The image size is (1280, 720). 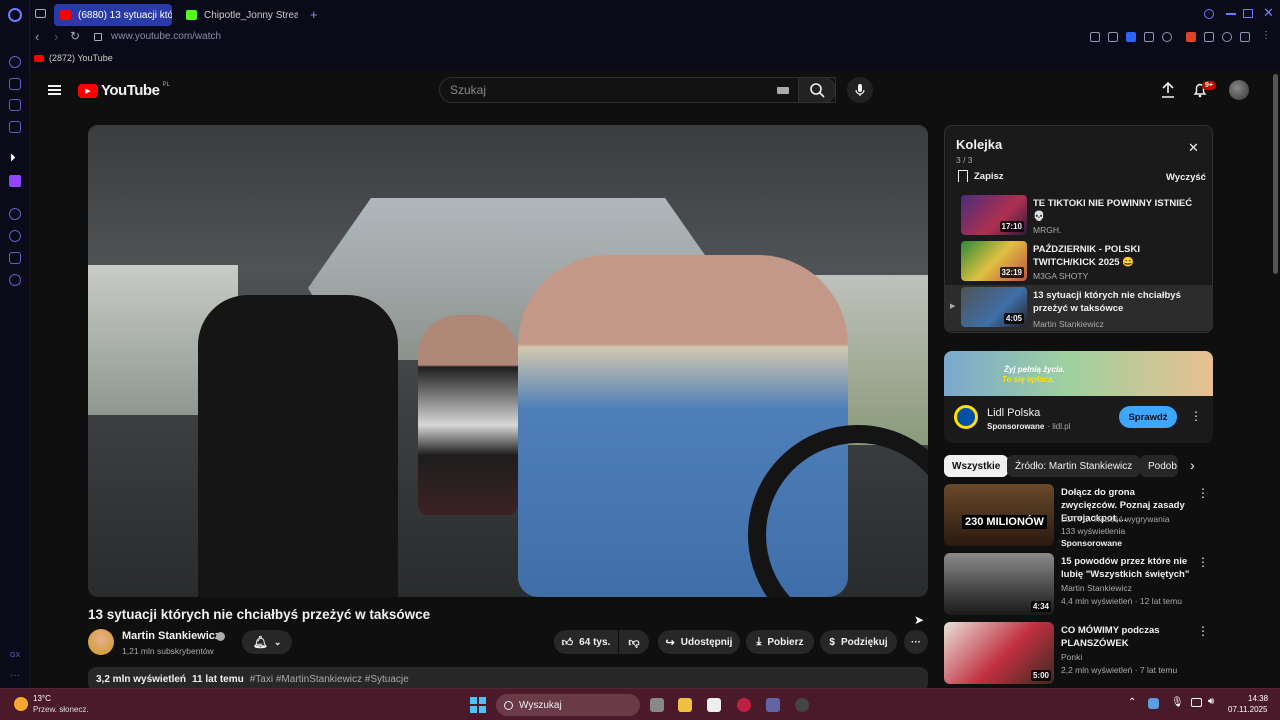 I want to click on share-label: Udostępnij, so click(x=706, y=642).